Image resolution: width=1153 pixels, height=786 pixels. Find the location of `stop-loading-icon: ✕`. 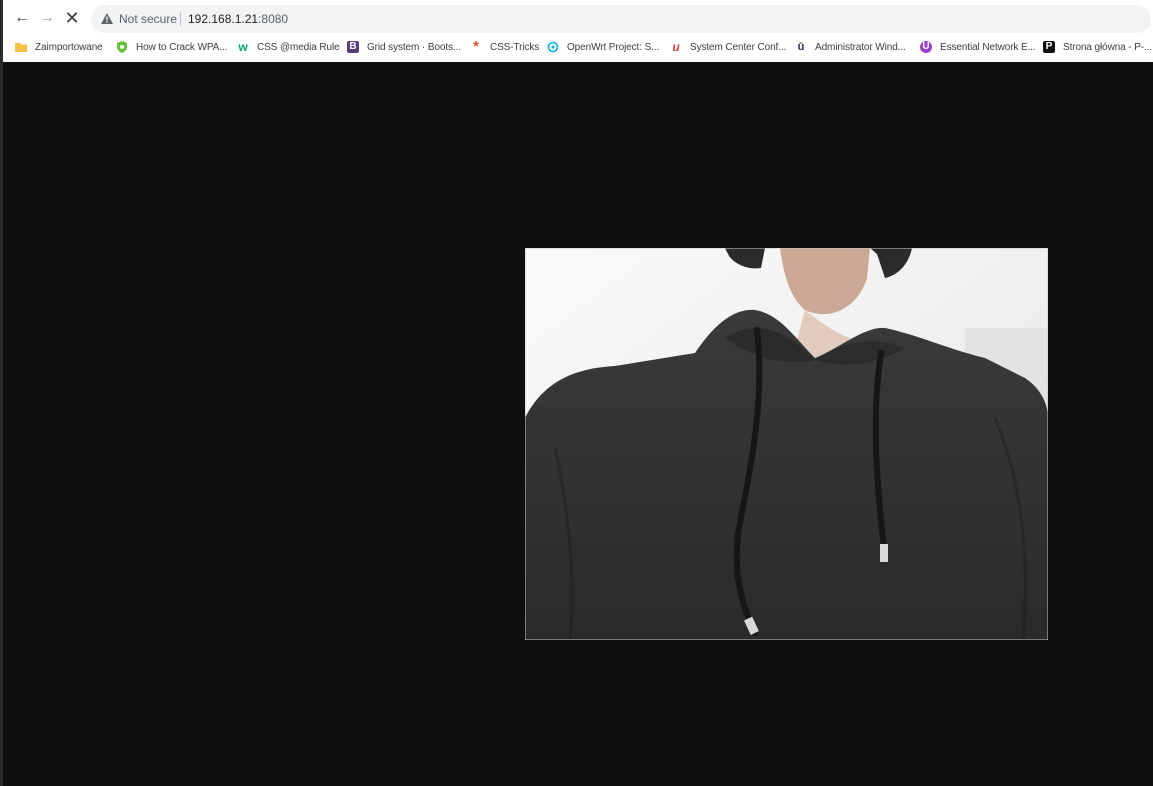

stop-loading-icon: ✕ is located at coordinates (72, 18).